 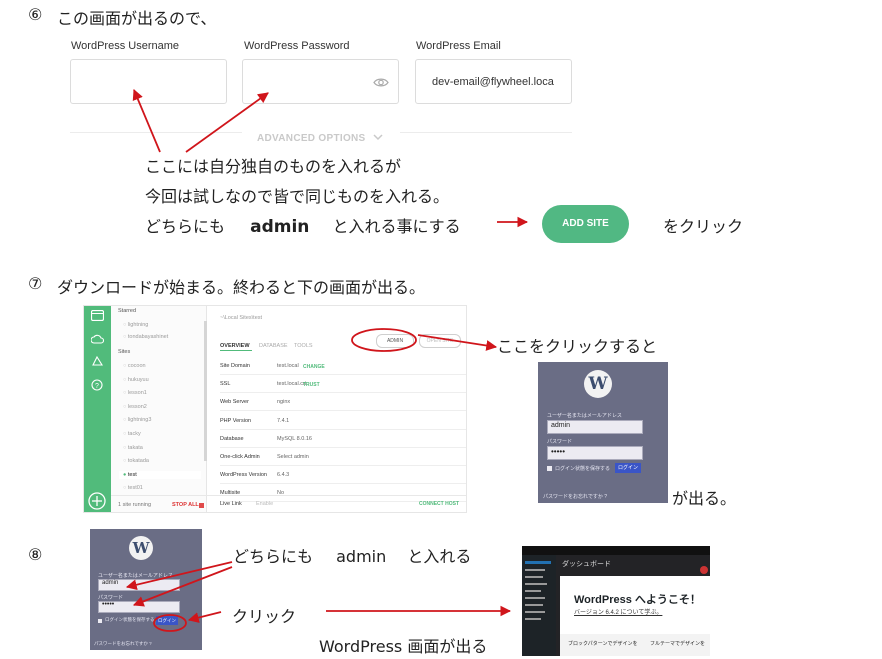 What do you see at coordinates (35, 283) in the screenshot?
I see `step7-number: ⑦` at bounding box center [35, 283].